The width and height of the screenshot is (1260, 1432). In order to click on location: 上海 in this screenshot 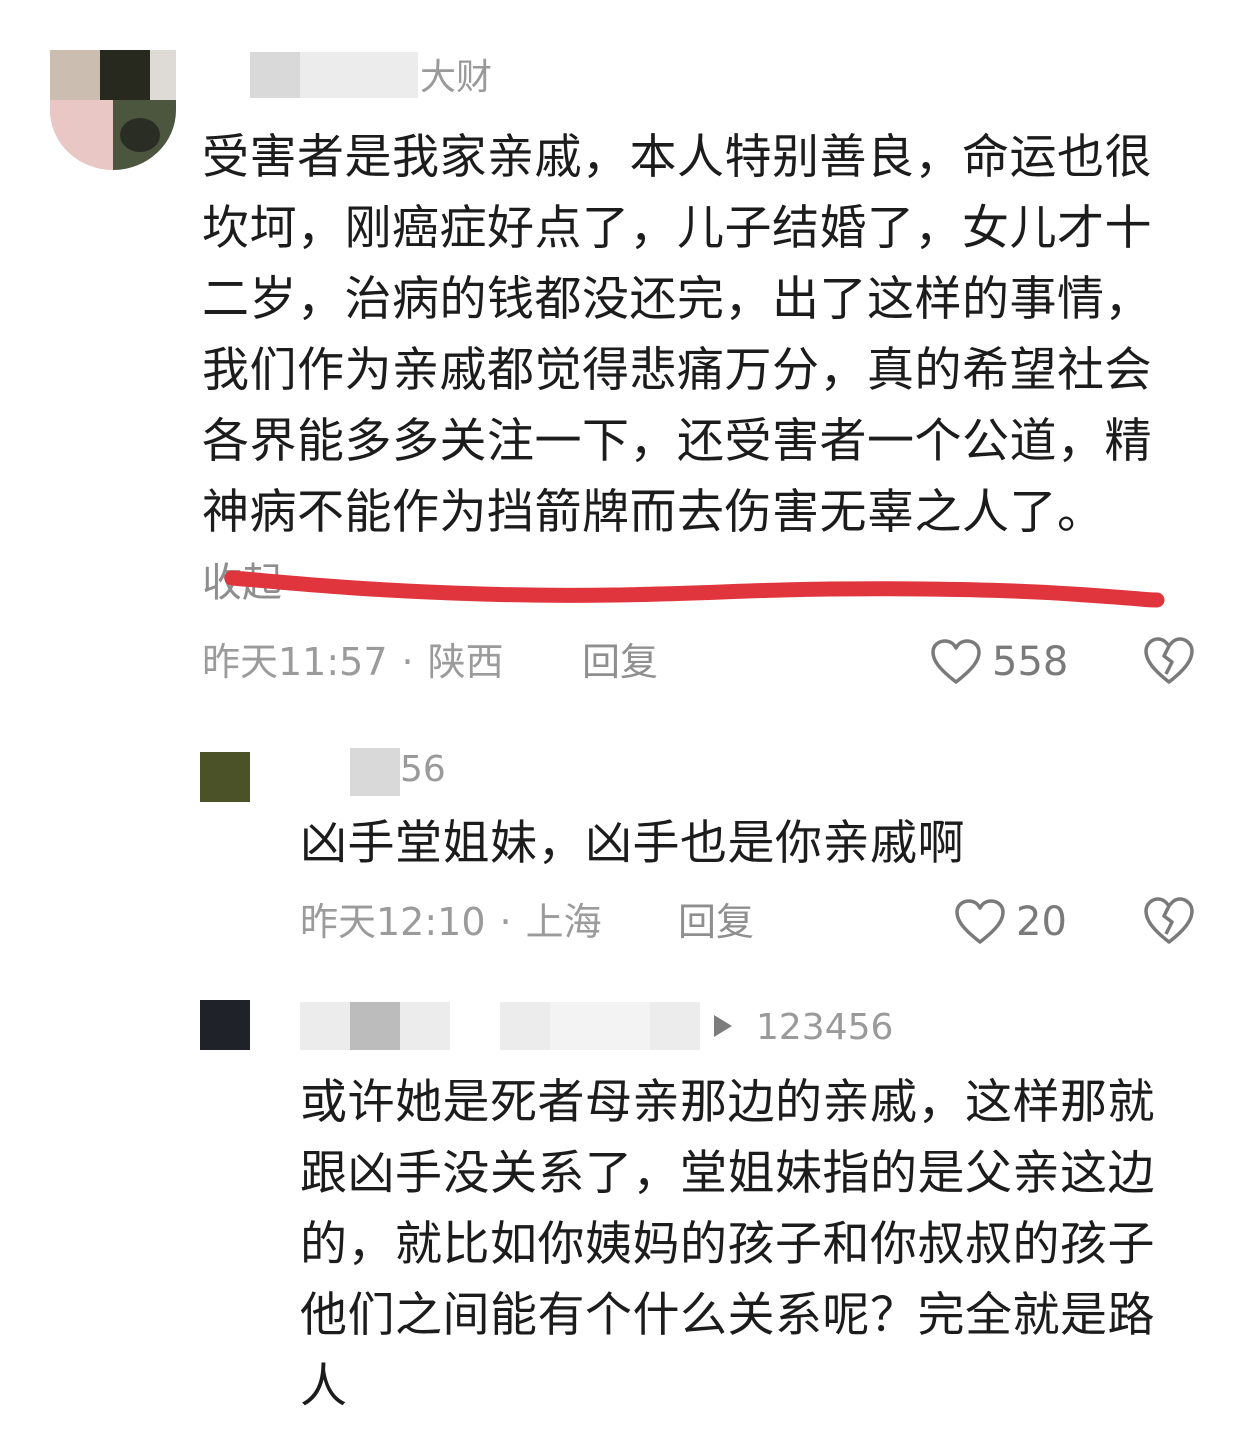, I will do `click(563, 922)`.